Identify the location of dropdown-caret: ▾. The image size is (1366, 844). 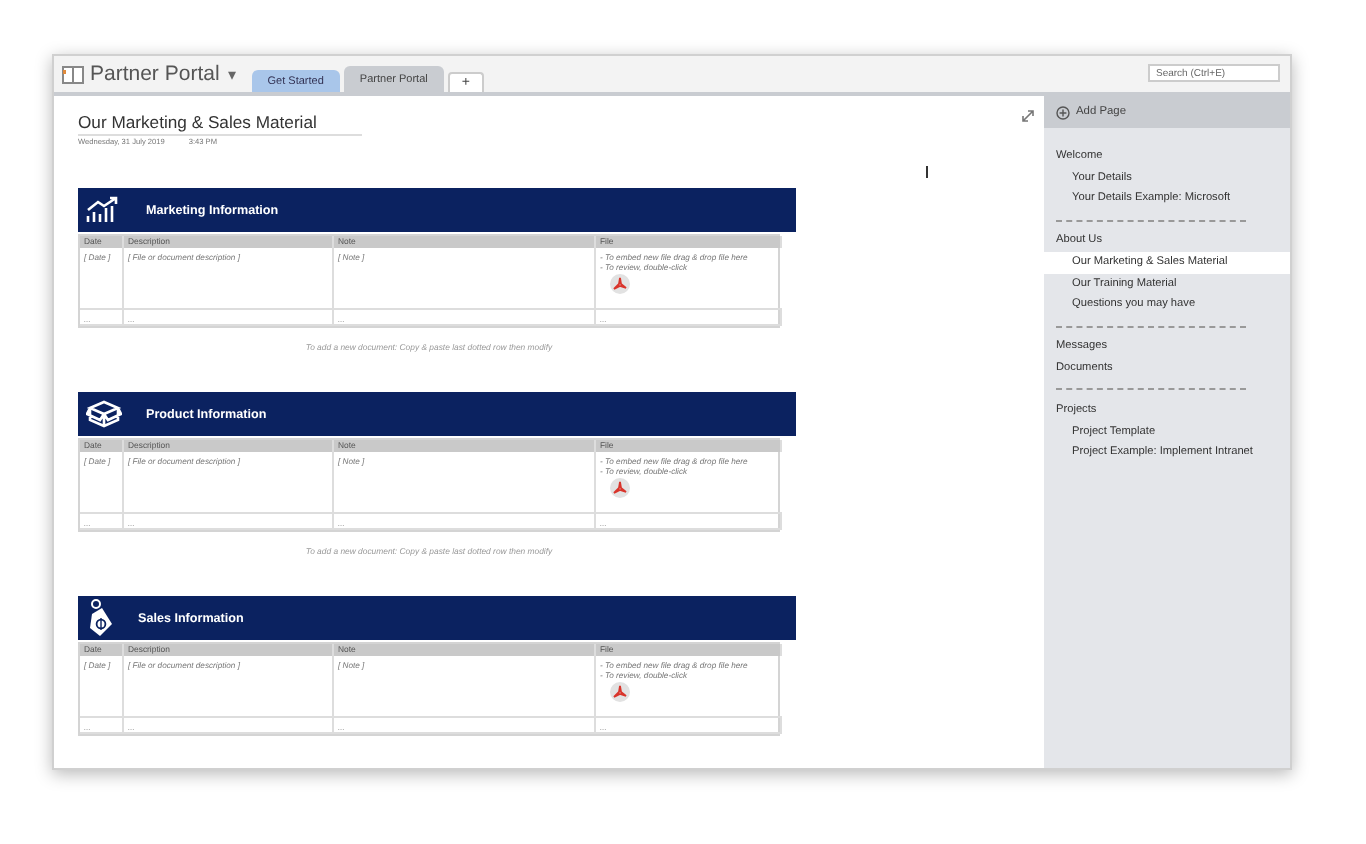
(231, 74).